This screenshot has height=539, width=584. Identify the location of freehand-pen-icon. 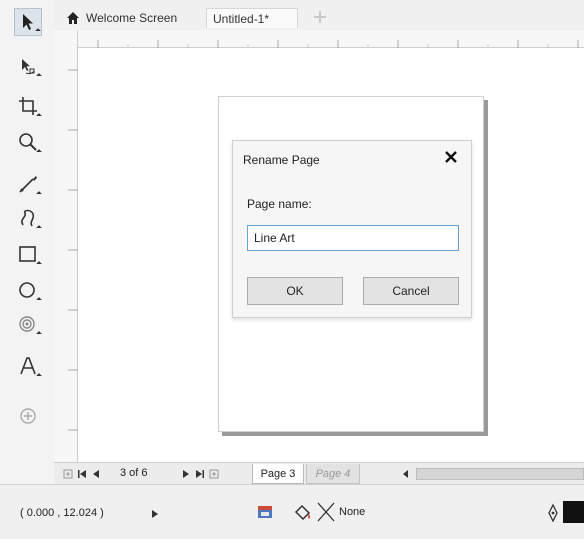
(28, 184).